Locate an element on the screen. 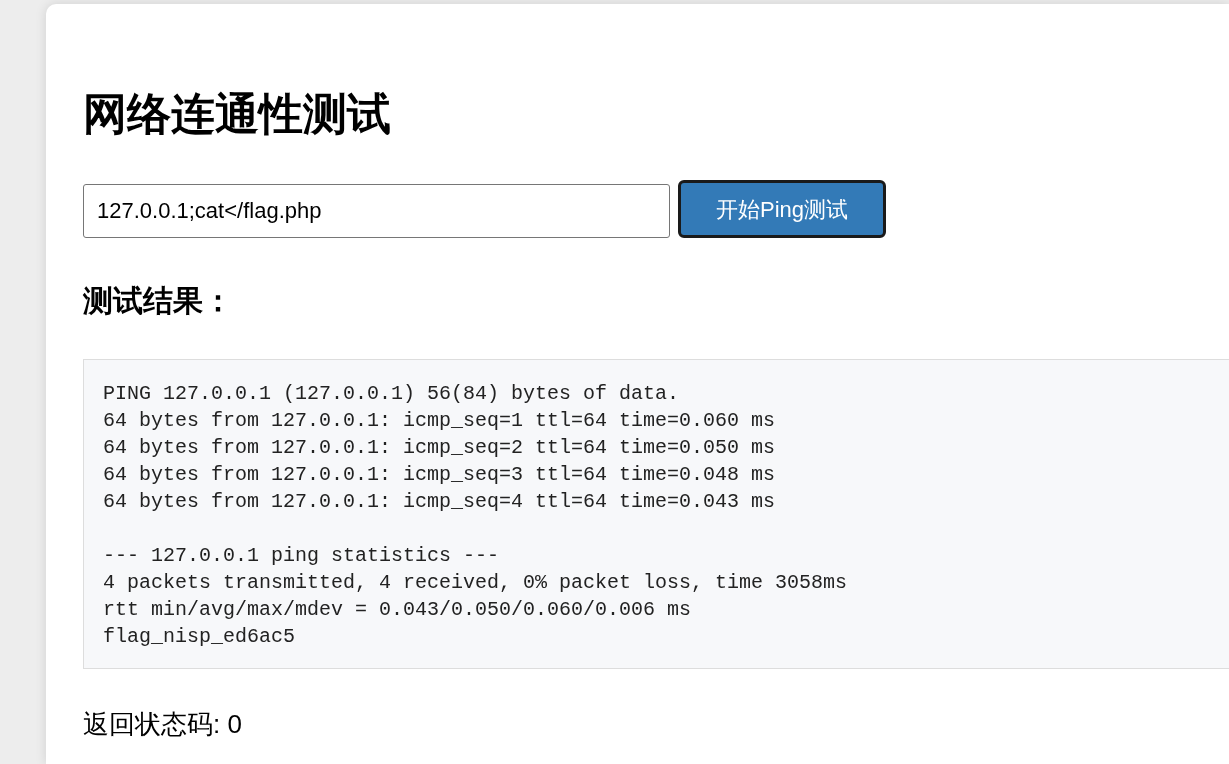  output-line: flag_nisp_ed6ac5 is located at coordinates (199, 637).